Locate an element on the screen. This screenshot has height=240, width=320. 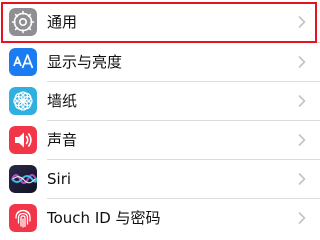
settings-item-label: Siri is located at coordinates (59, 179).